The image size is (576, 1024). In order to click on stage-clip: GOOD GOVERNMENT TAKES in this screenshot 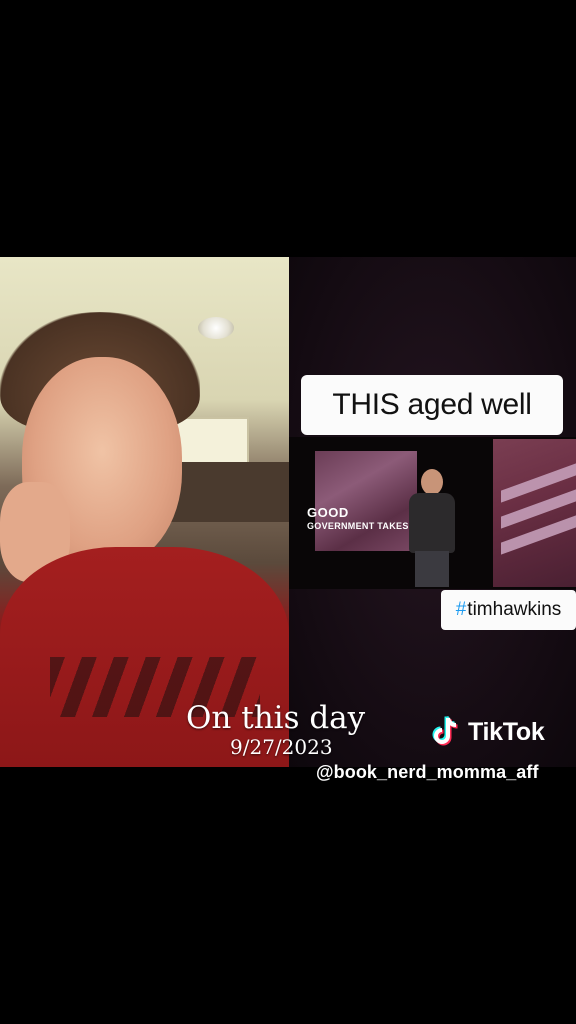, I will do `click(432, 513)`.